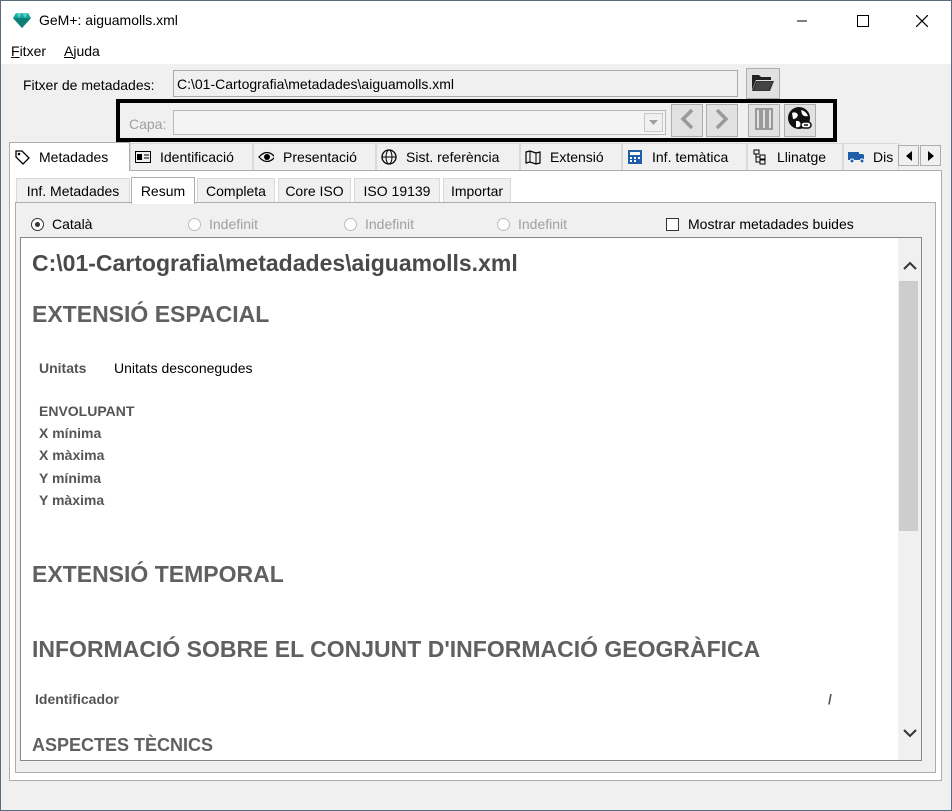 The image size is (952, 811). I want to click on identifier-label: Identificador, so click(77, 699).